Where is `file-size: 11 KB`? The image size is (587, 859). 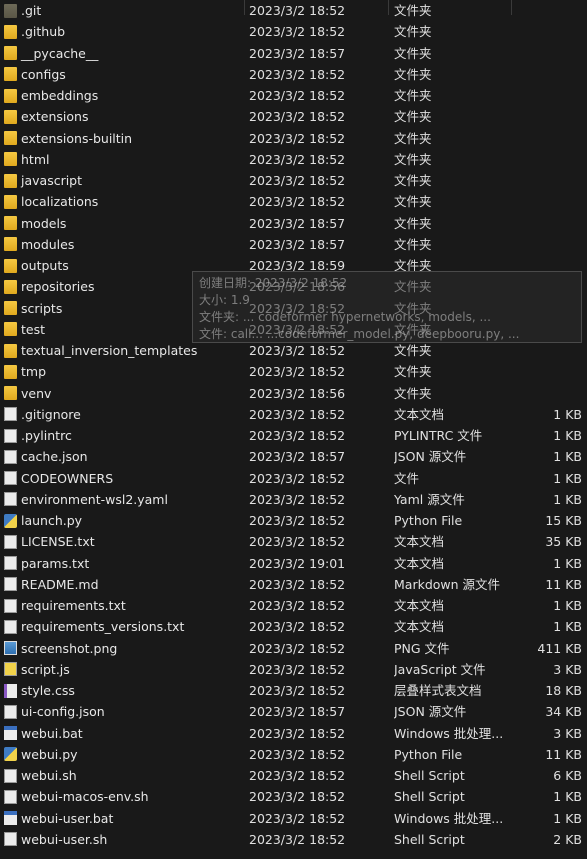 file-size: 11 KB is located at coordinates (563, 584).